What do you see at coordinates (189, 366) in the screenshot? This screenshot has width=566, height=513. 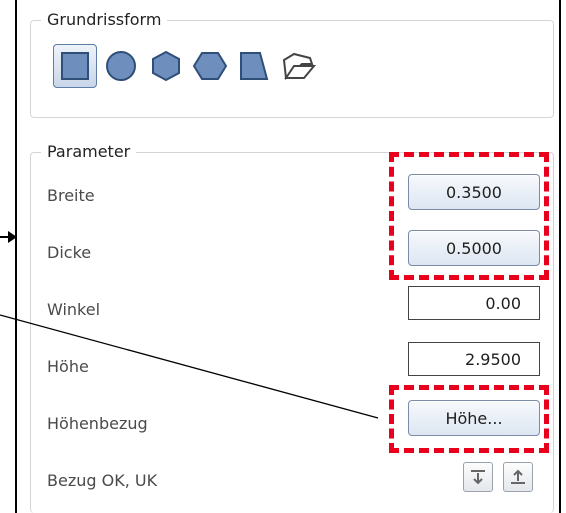 I see `pointer-line-hoehenbezug` at bounding box center [189, 366].